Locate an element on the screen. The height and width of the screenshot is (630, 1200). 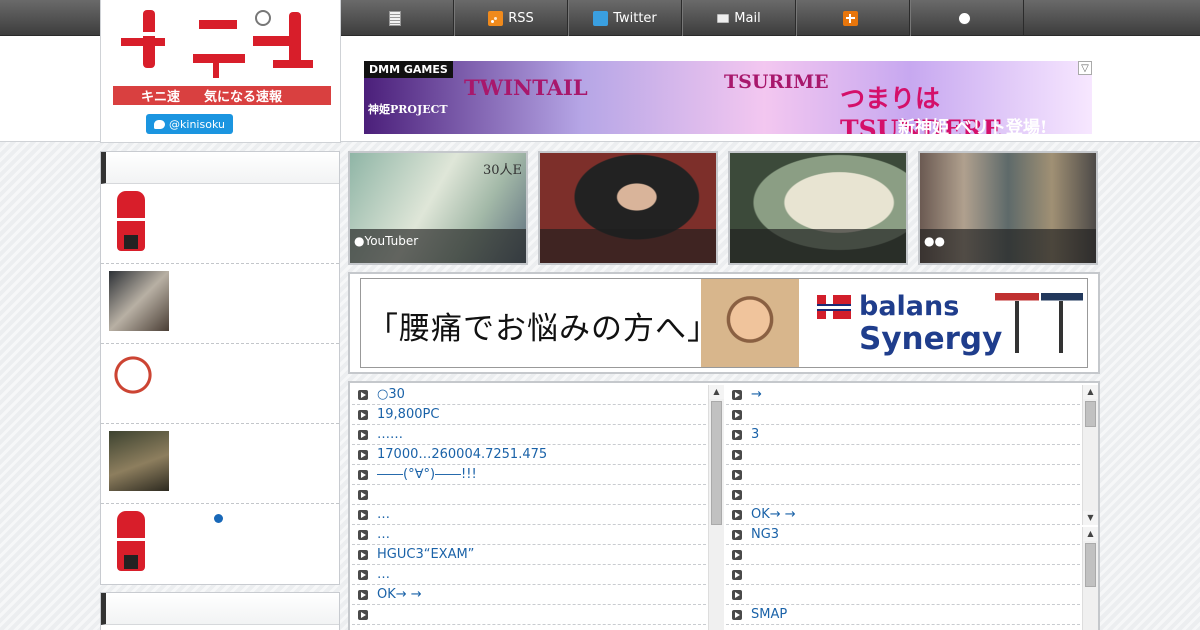
card-caption: ●● is located at coordinates (1008, 246).